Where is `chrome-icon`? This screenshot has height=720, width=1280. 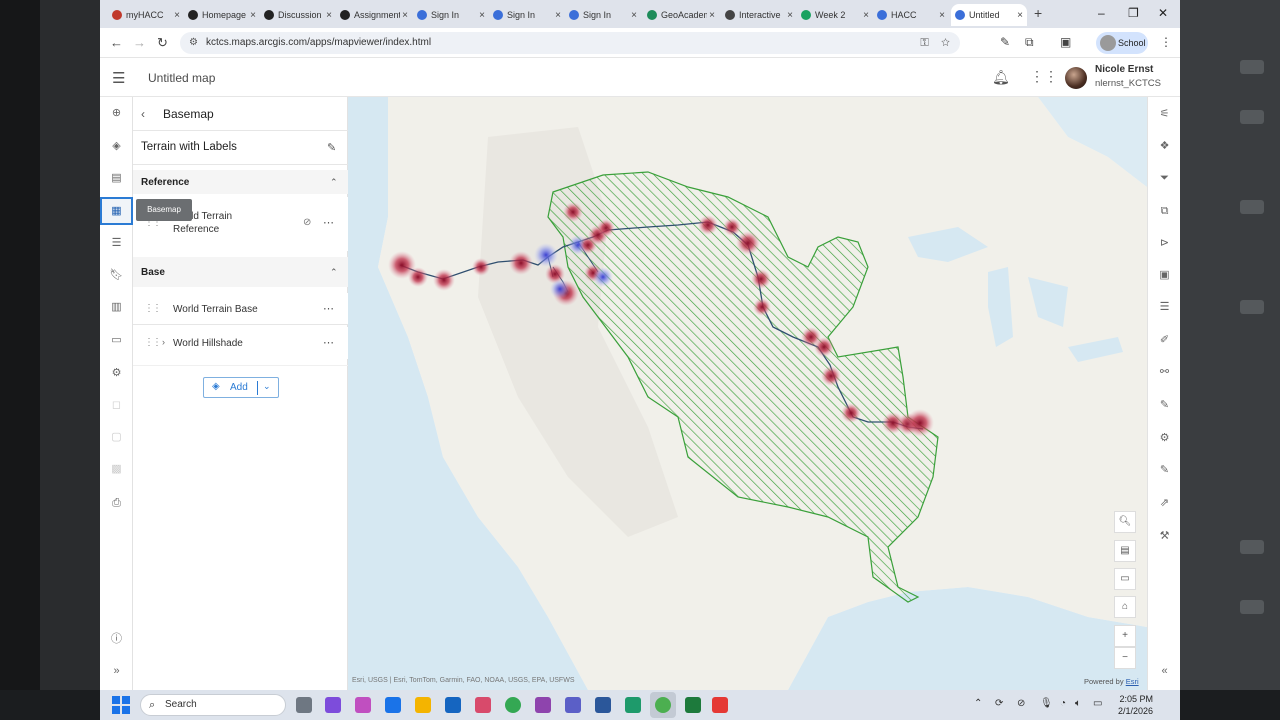 chrome-icon is located at coordinates (513, 705).